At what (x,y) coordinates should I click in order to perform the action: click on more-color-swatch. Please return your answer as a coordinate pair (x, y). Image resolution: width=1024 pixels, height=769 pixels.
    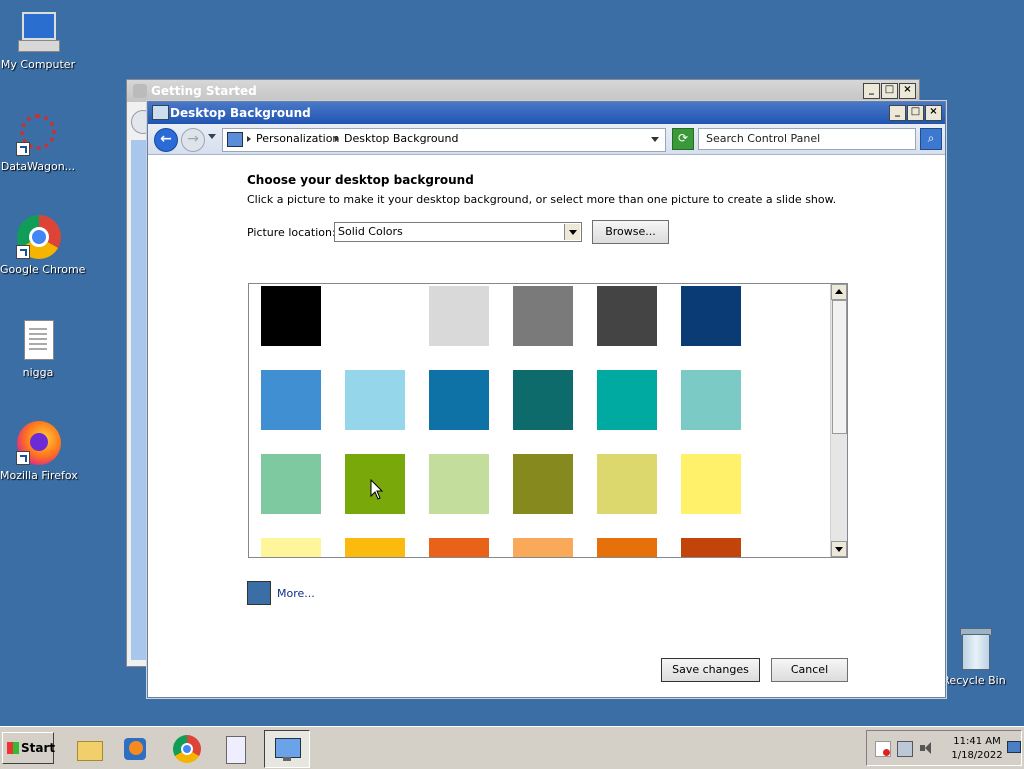
    Looking at the image, I should click on (259, 593).